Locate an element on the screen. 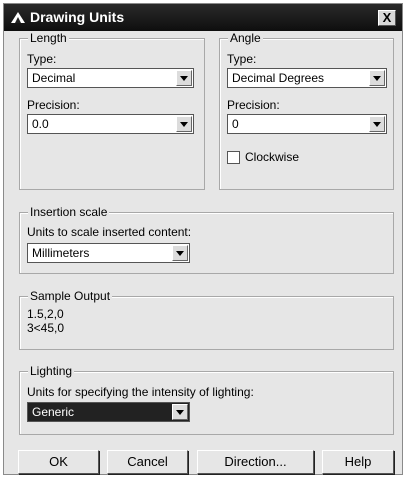 Image resolution: width=408 pixels, height=478 pixels. length-type-select: Decimal is located at coordinates (110, 78).